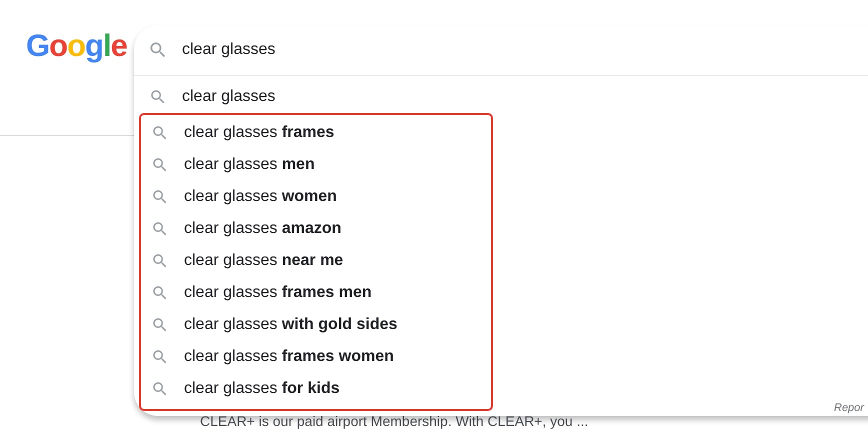  I want to click on suggestion-item: clear glasses frames women, so click(316, 357).